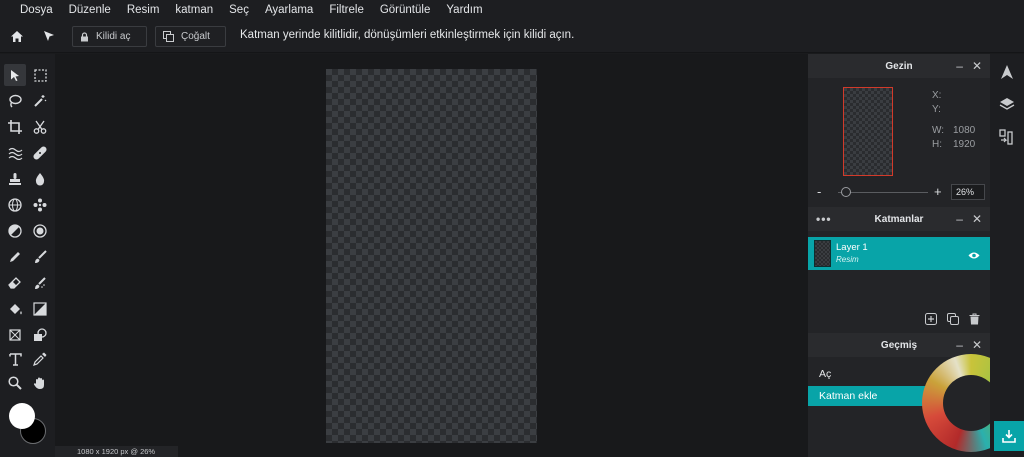 The width and height of the screenshot is (1024, 457). Describe the element at coordinates (931, 321) in the screenshot. I see `add-layer-icon` at that location.